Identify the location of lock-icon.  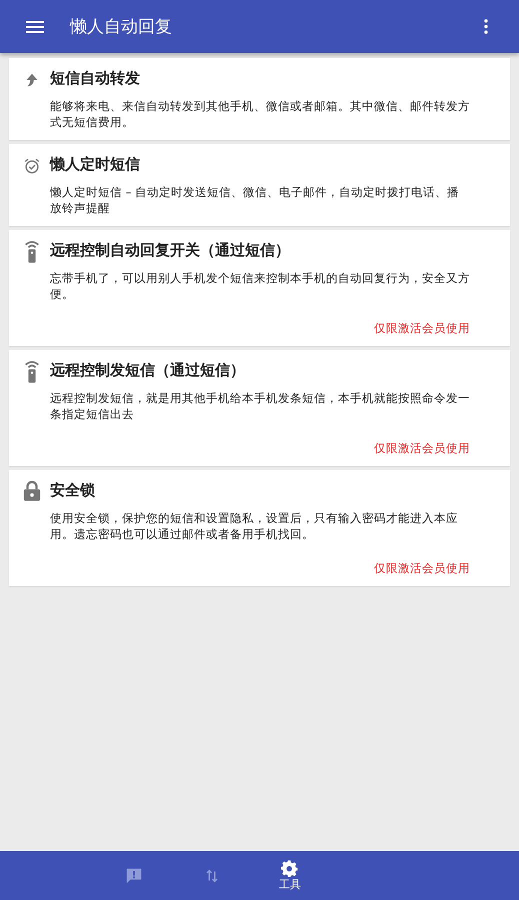
(31, 491).